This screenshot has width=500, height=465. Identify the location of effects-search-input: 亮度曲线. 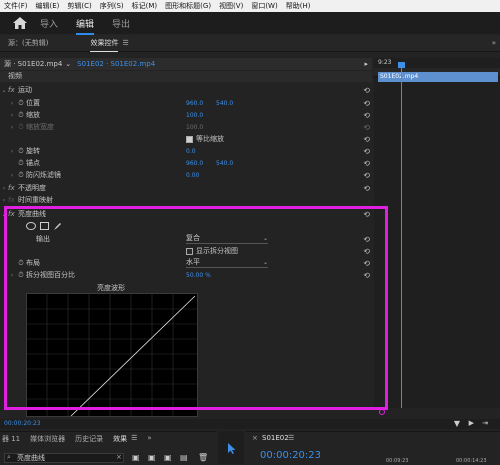
(64, 458).